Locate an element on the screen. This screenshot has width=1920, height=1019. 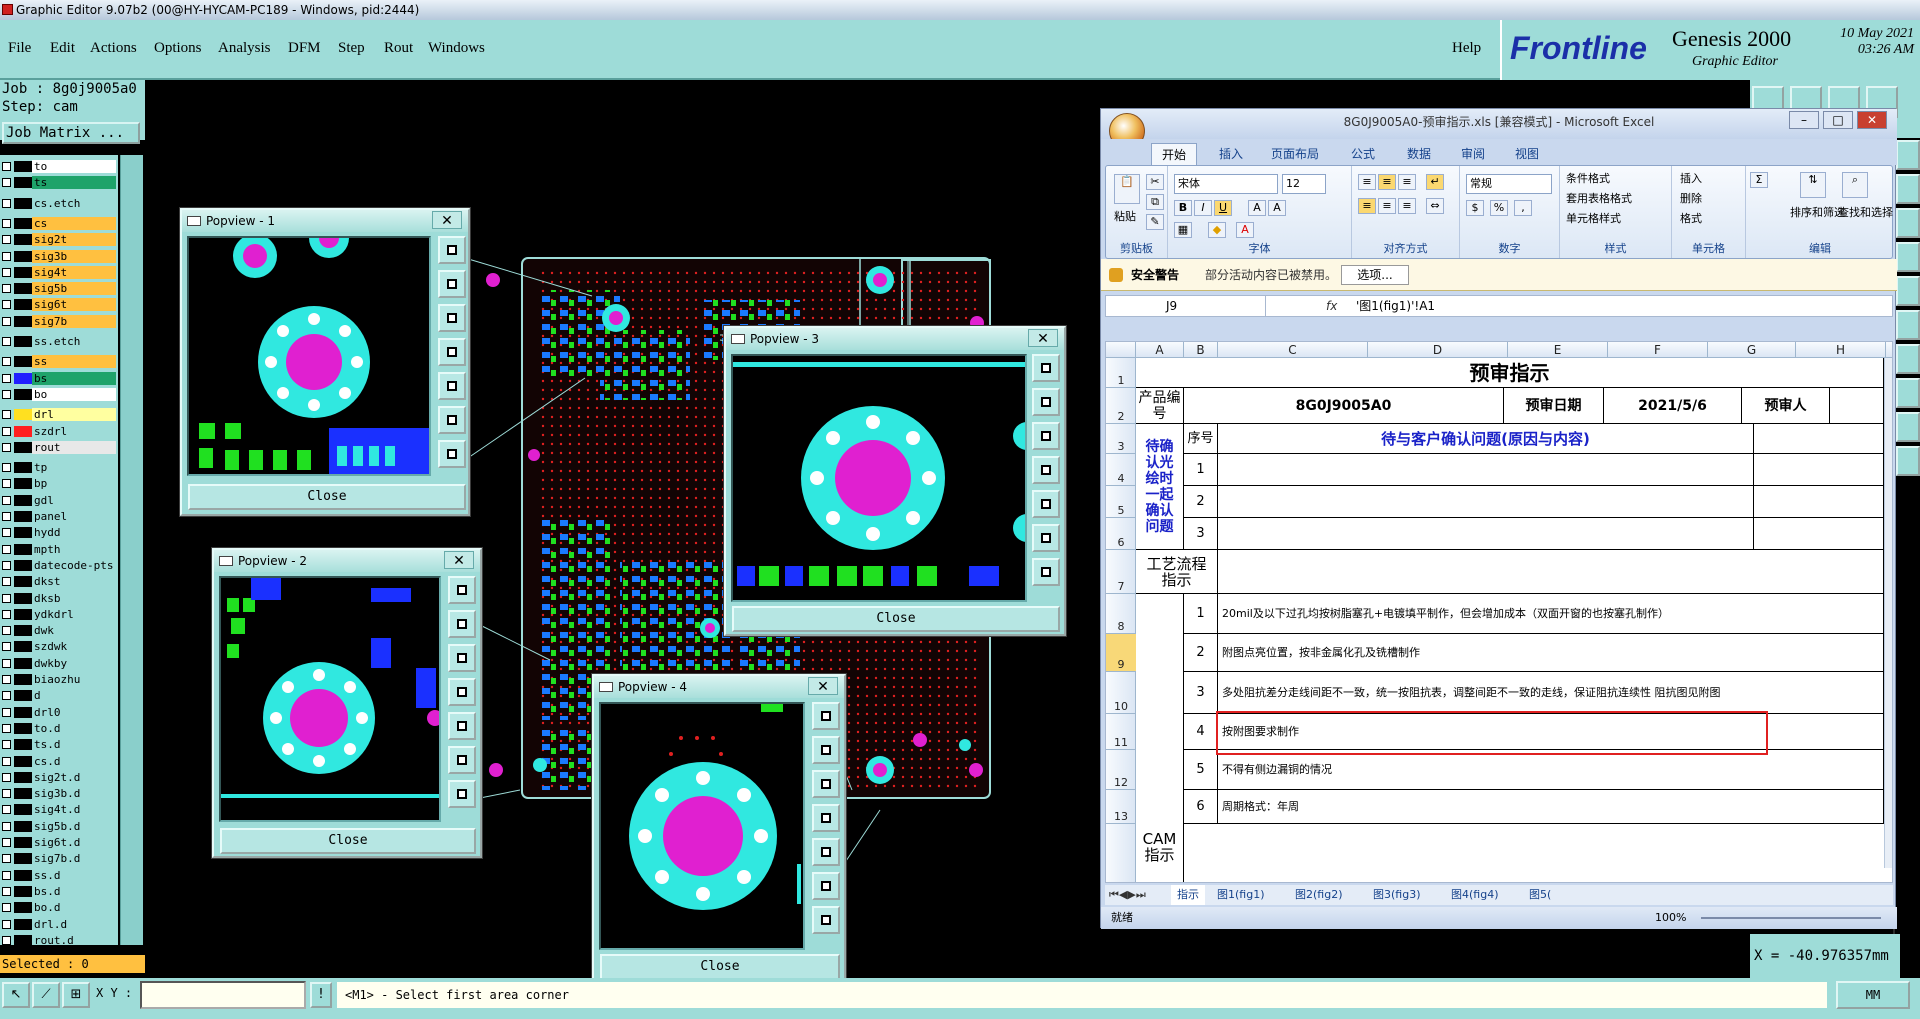
column-header: D is located at coordinates (1438, 350).